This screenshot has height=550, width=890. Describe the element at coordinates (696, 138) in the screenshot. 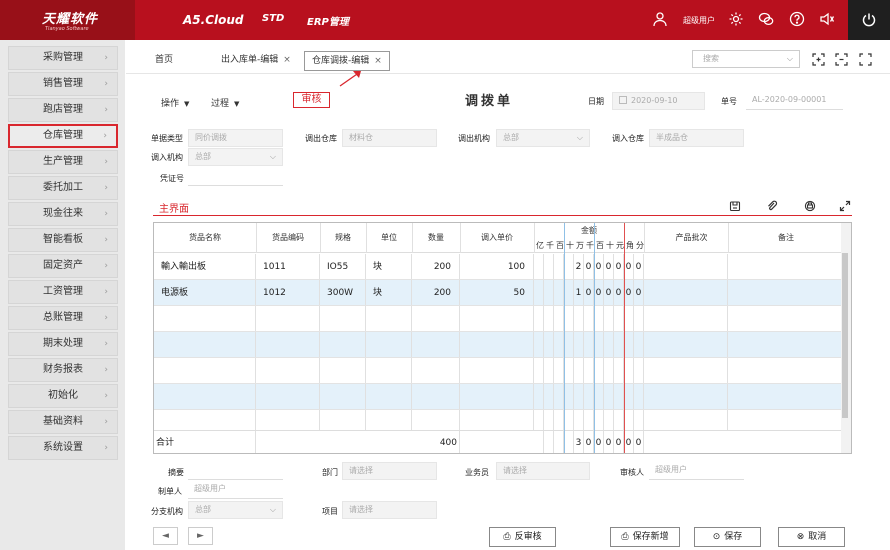

I see `in-warehouse-field: 半成品仓` at that location.